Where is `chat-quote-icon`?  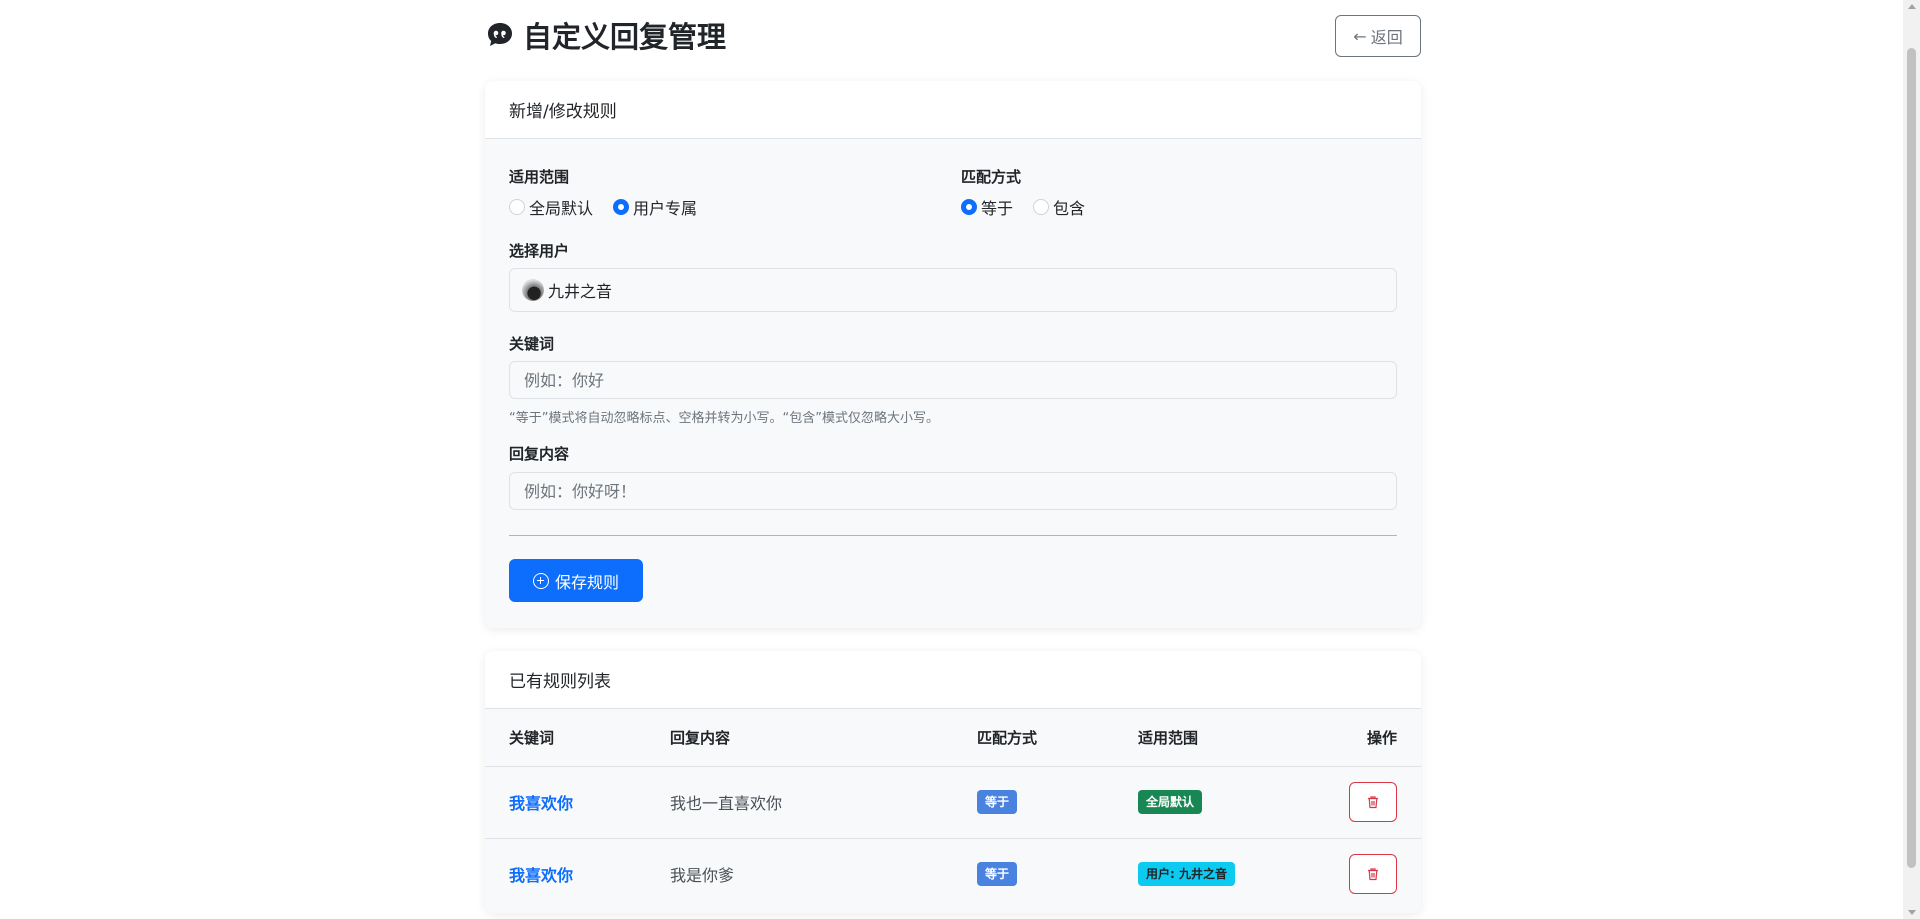
chat-quote-icon is located at coordinates (500, 34).